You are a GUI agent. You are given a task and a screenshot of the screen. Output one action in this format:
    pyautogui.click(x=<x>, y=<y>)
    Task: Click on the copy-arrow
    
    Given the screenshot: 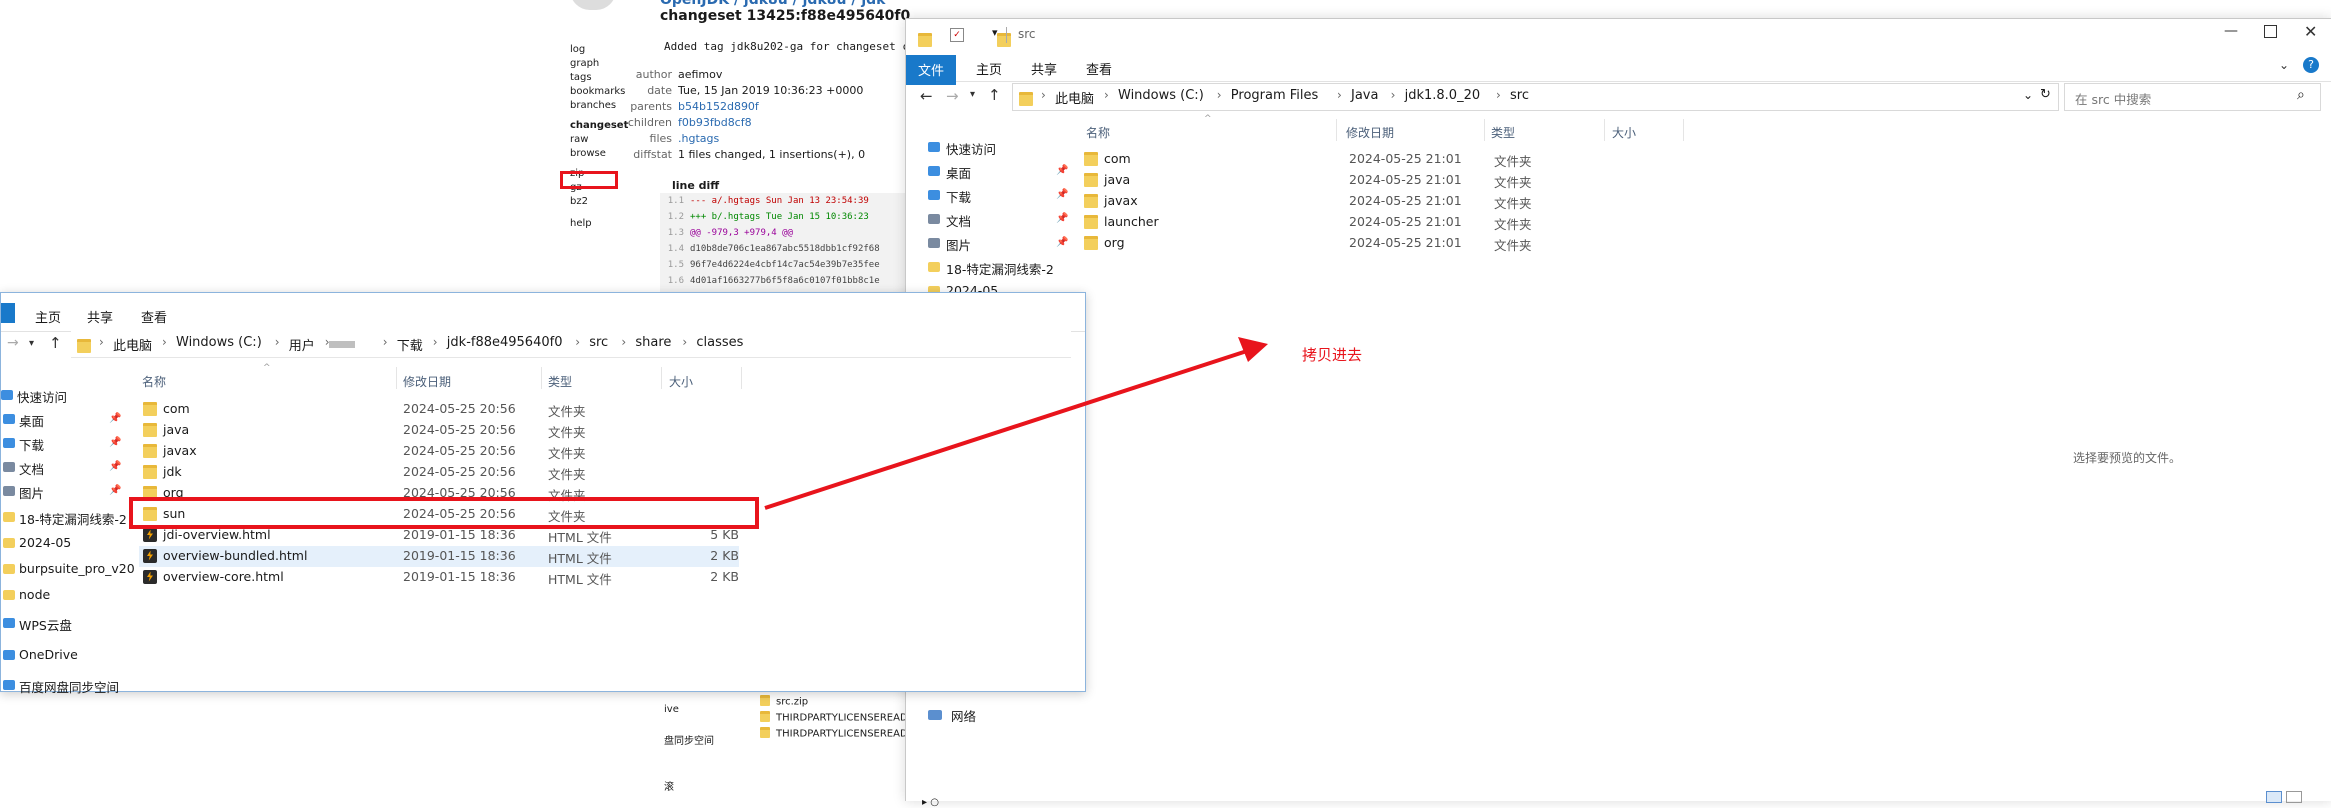 What is the action you would take?
    pyautogui.click(x=1016, y=423)
    